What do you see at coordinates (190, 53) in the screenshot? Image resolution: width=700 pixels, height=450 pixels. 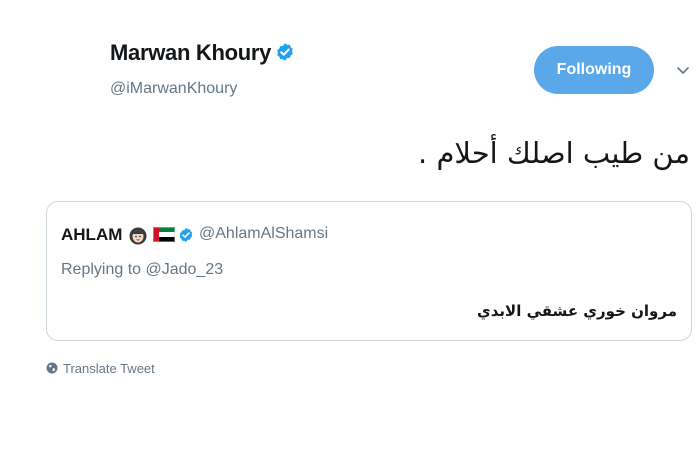 I see `author-name: Marwan Khoury` at bounding box center [190, 53].